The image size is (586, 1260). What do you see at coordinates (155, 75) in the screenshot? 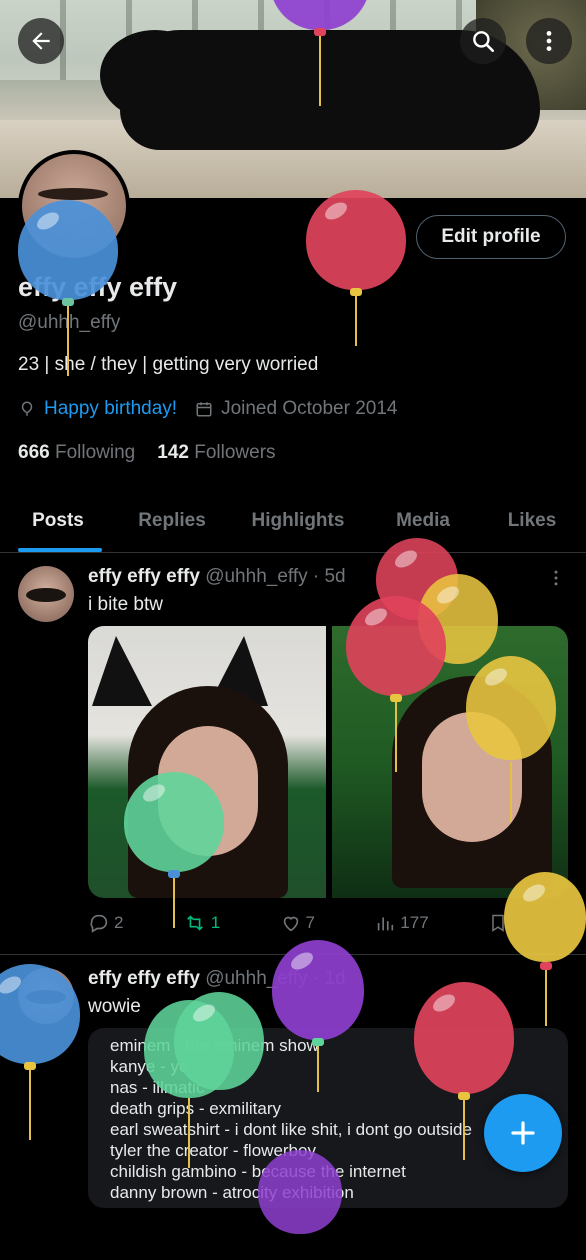
I see `banner-cat-head` at bounding box center [155, 75].